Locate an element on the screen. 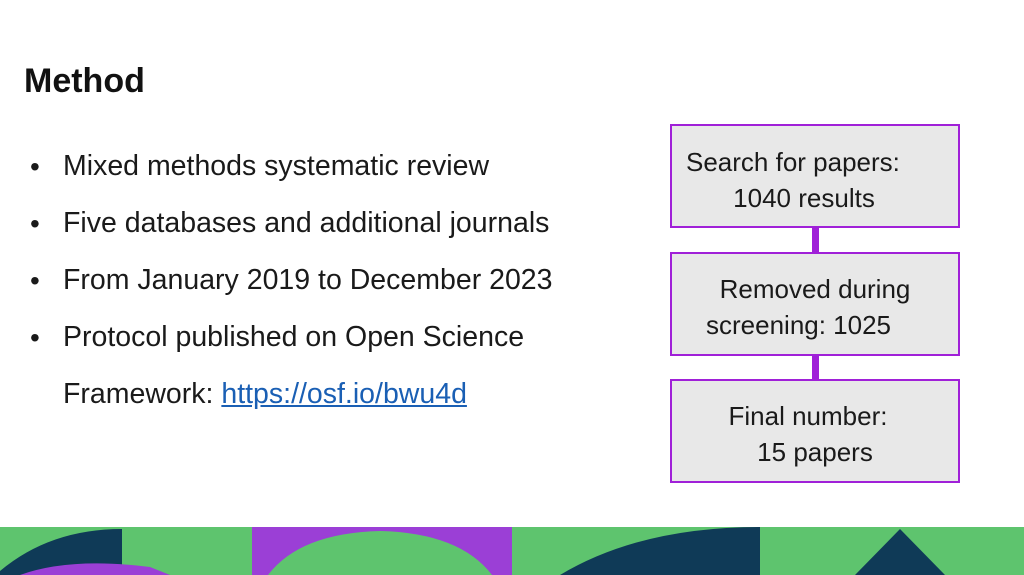 The image size is (1024, 575). flow-box-line: 15 papers is located at coordinates (815, 452).